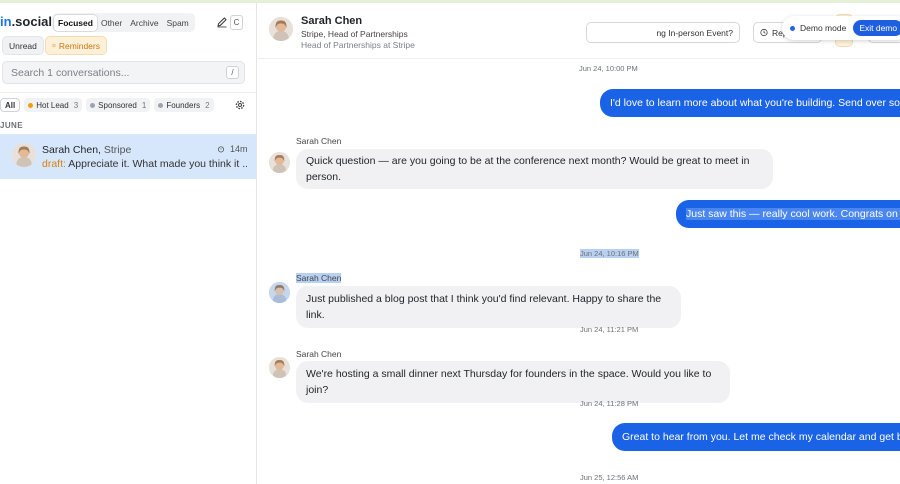  Describe the element at coordinates (53, 105) in the screenshot. I see `filter-hot-lead: Hot Lead 3` at that location.